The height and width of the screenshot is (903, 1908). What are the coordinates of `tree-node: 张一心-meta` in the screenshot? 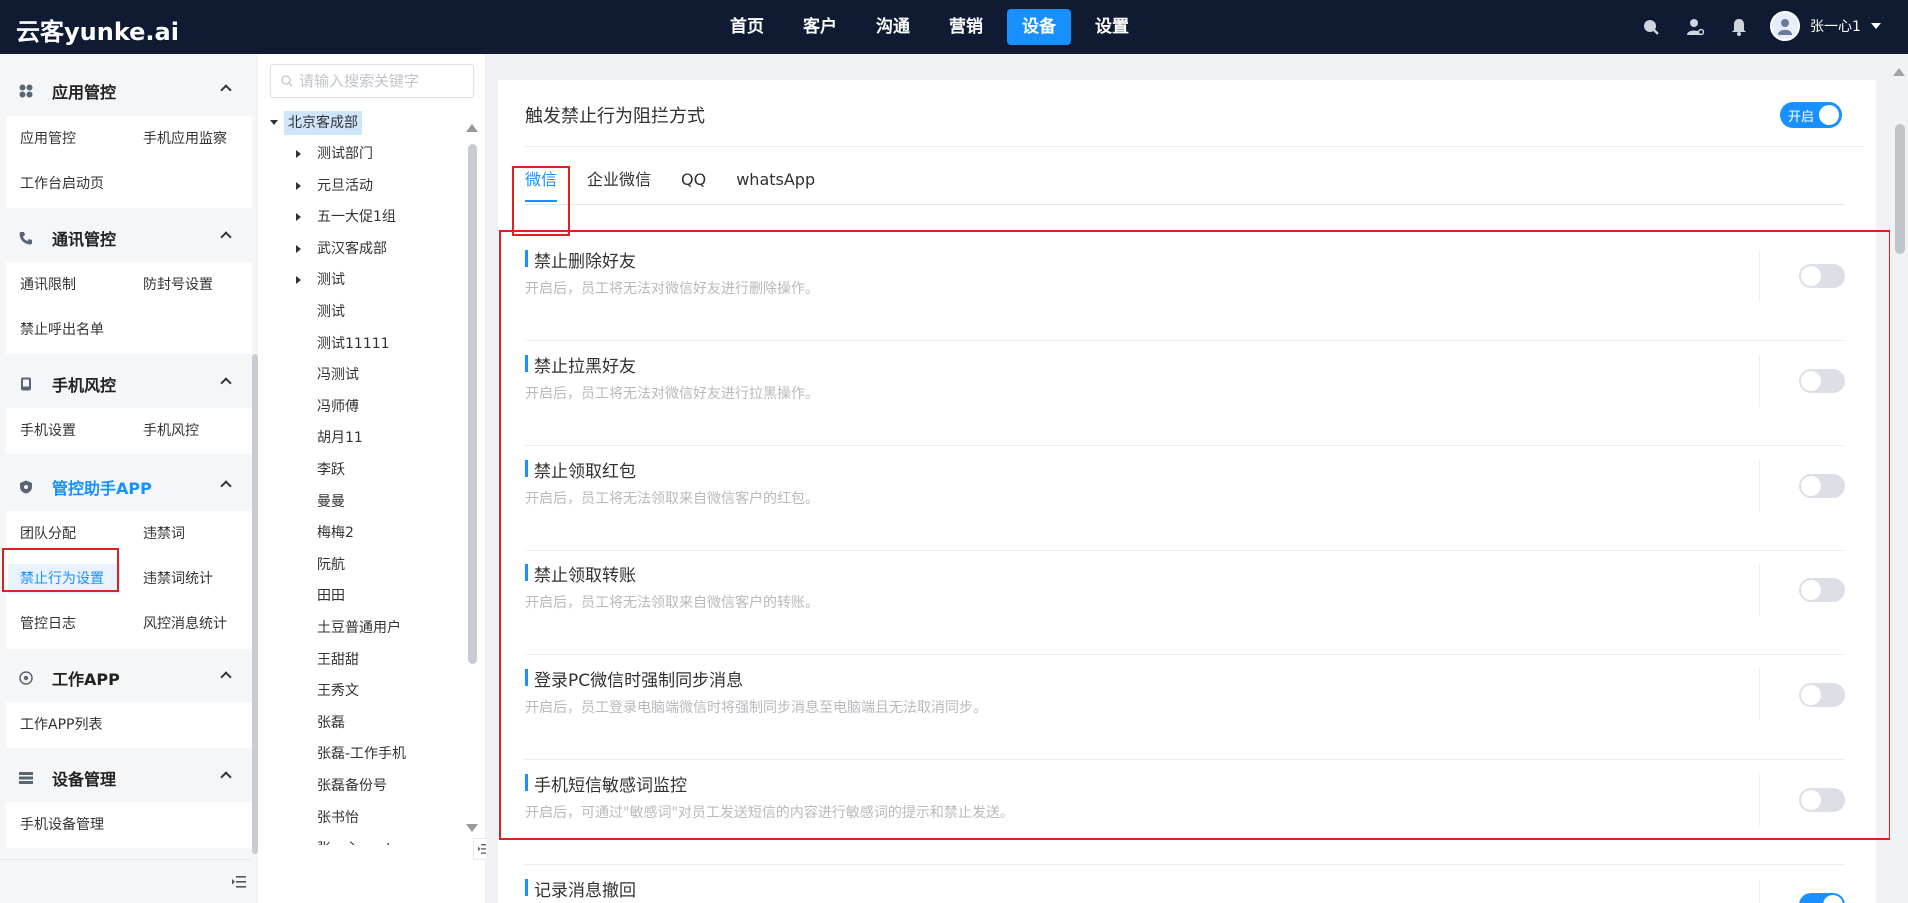 It's located at (358, 841).